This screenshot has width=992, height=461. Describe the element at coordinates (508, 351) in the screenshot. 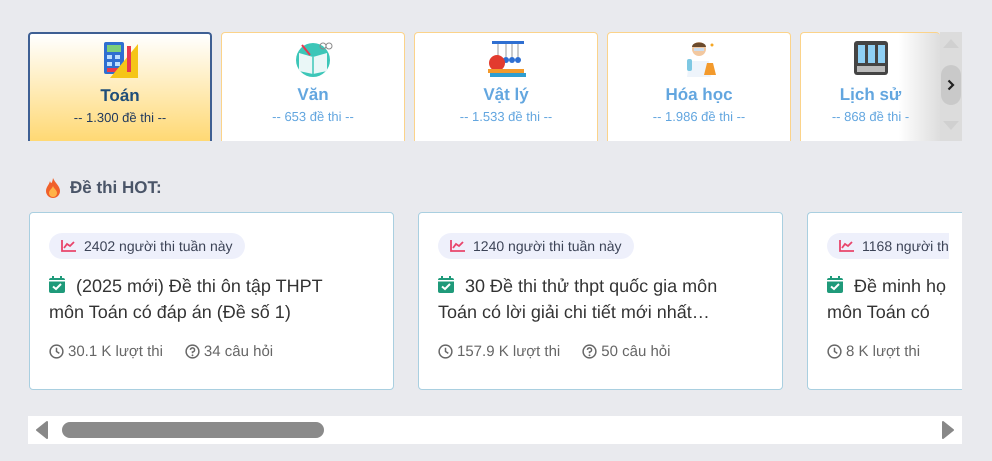

I see `attempt-count: 157.9 K lượt thi` at that location.